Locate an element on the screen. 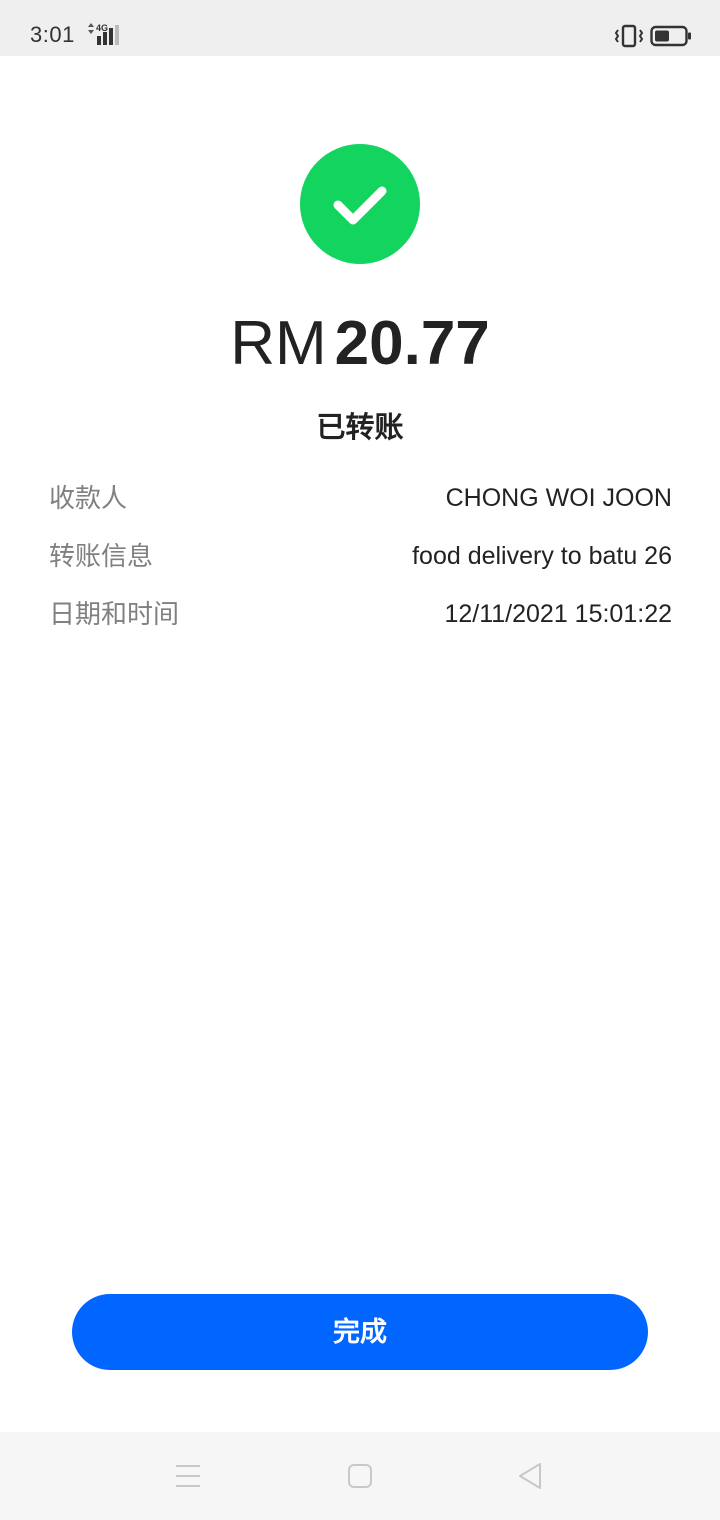 This screenshot has height=1520, width=720. detail-value: food delivery to batu 26 is located at coordinates (542, 556).